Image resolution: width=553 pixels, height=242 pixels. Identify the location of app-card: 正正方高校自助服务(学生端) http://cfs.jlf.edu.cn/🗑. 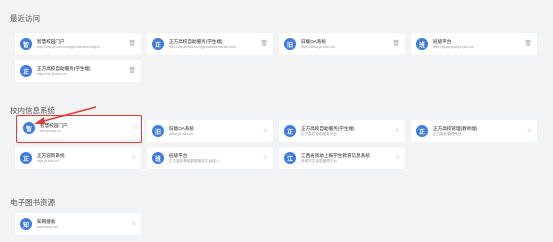
(78, 71).